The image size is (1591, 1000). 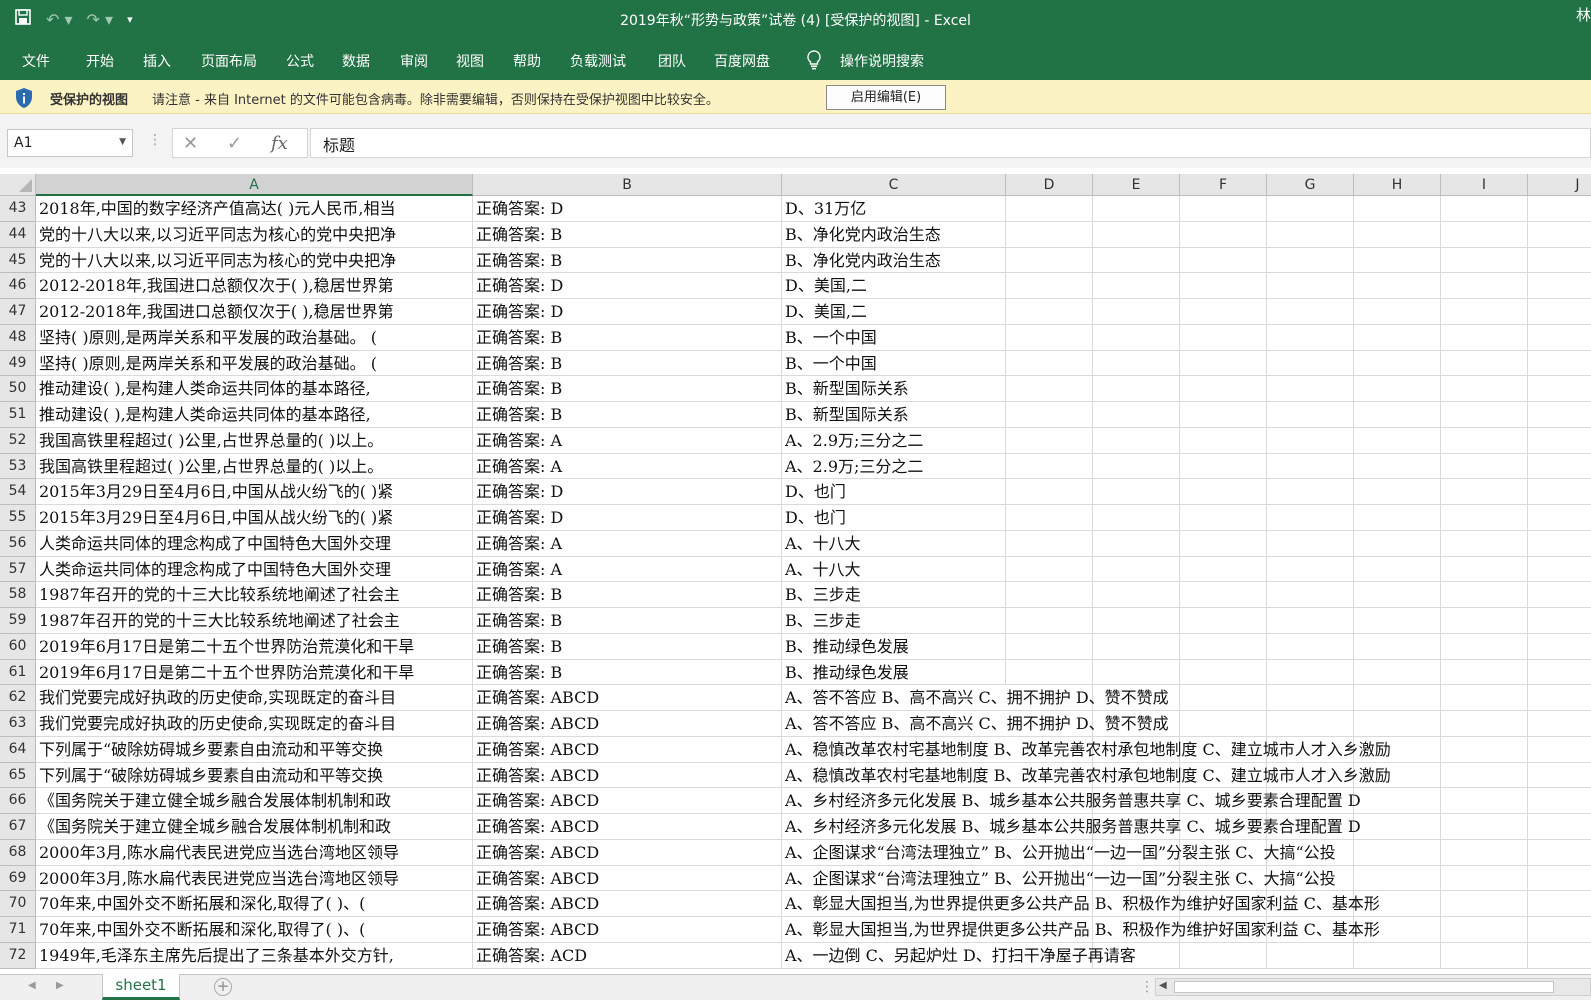 What do you see at coordinates (300, 61) in the screenshot?
I see `tab-formulas: 公式` at bounding box center [300, 61].